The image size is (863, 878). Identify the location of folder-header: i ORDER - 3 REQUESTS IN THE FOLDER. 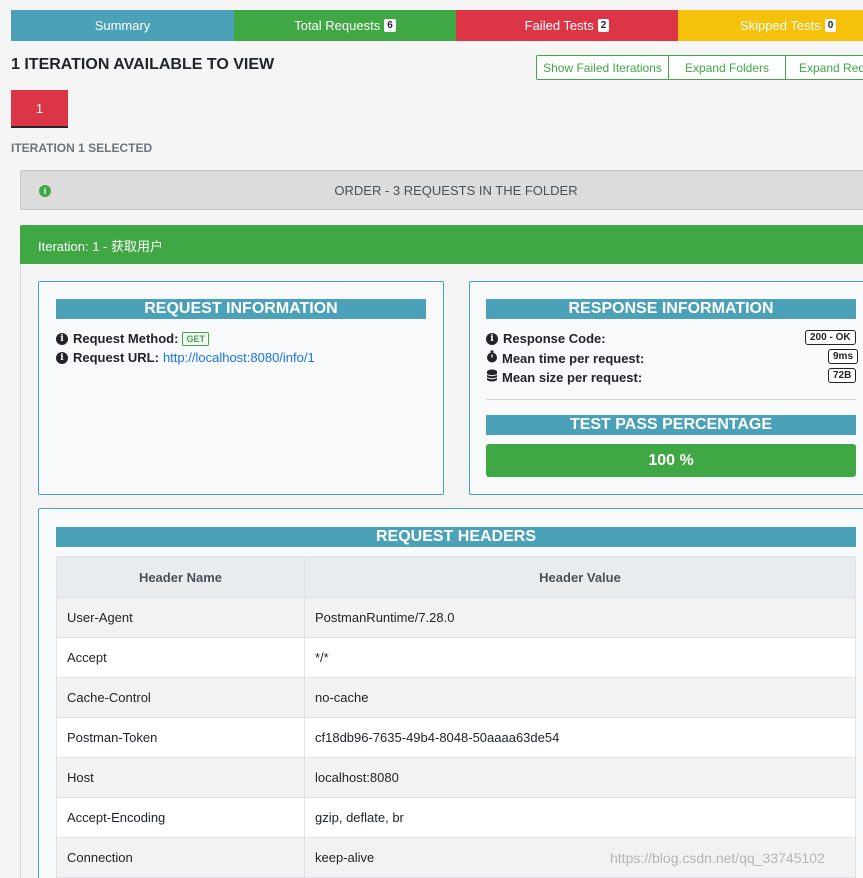
(441, 190).